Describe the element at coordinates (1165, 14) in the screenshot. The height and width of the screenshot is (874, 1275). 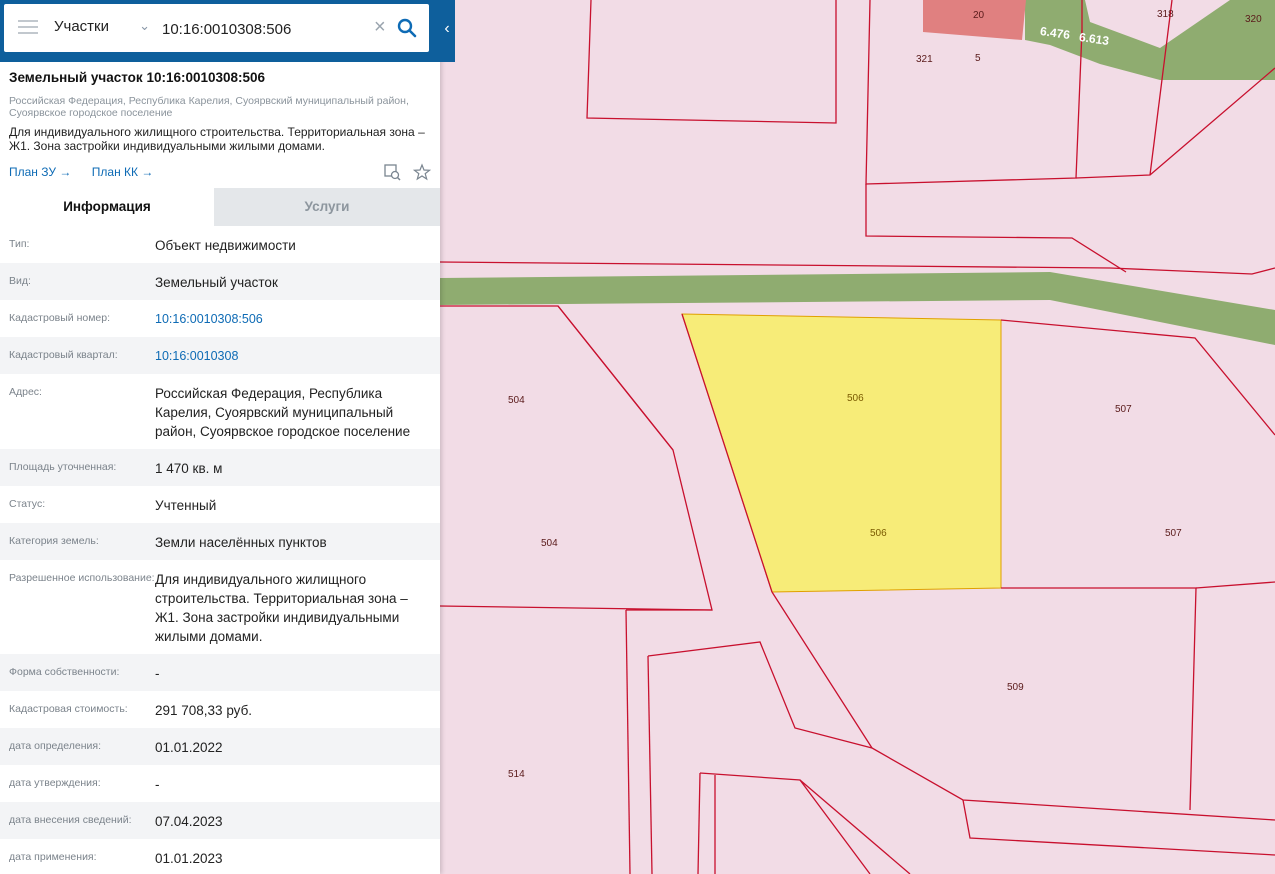
I see `parcel-label: 318` at that location.